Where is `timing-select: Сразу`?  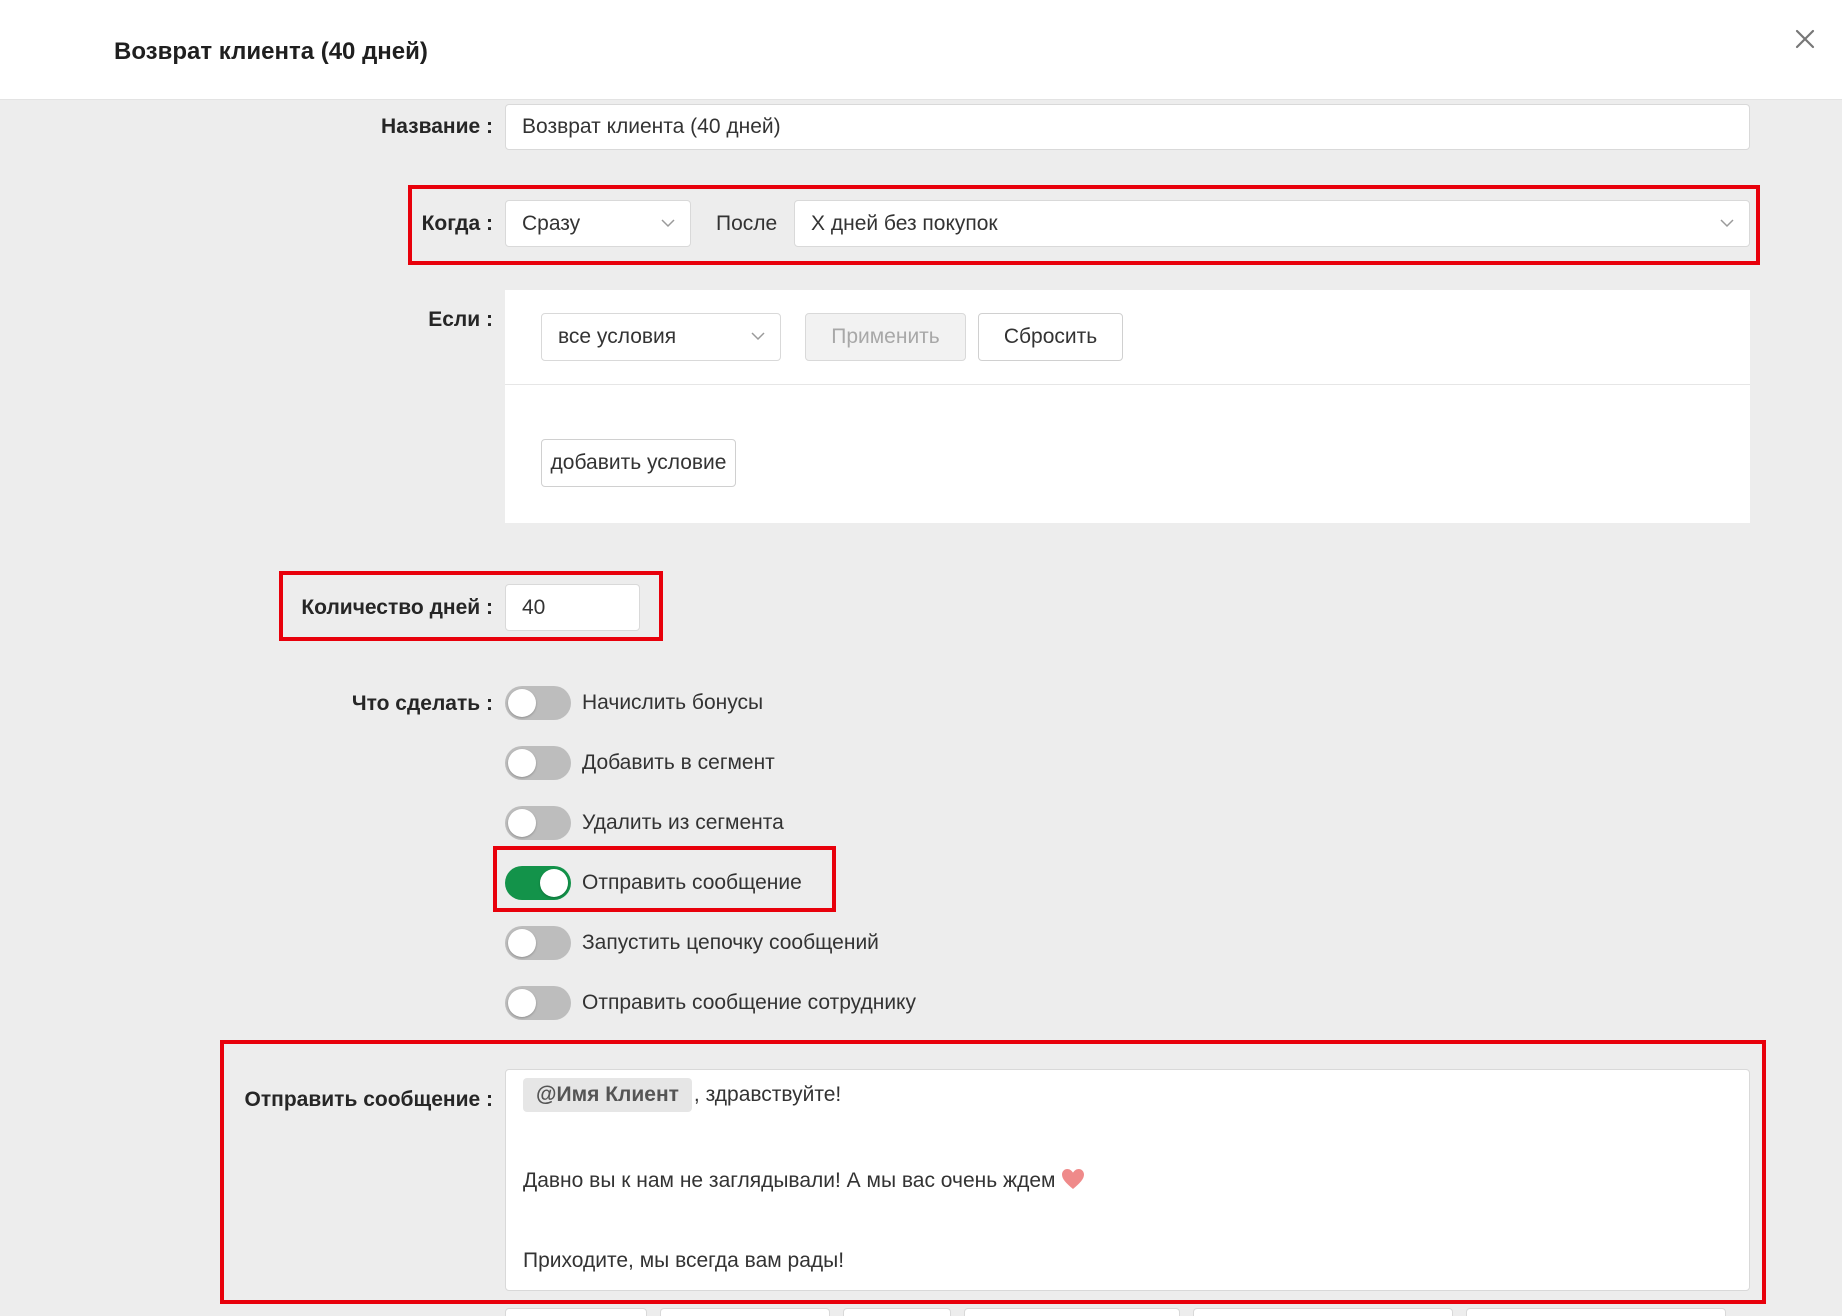
timing-select: Сразу is located at coordinates (598, 223).